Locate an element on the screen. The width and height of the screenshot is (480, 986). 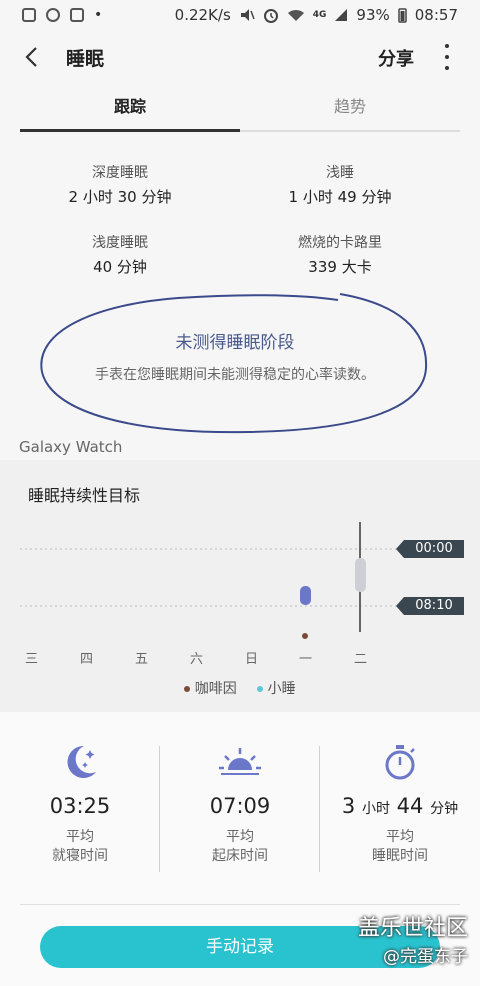
avg-sleep-duration: 3 小时 44 分钟 平均 睡眠时间 is located at coordinates (400, 804).